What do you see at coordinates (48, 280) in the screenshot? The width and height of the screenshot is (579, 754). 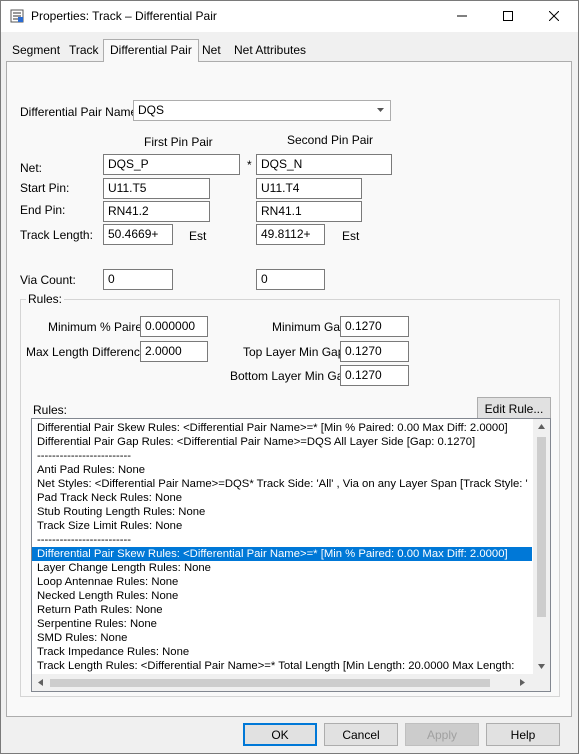 I see `via-count-label: Via Count:` at bounding box center [48, 280].